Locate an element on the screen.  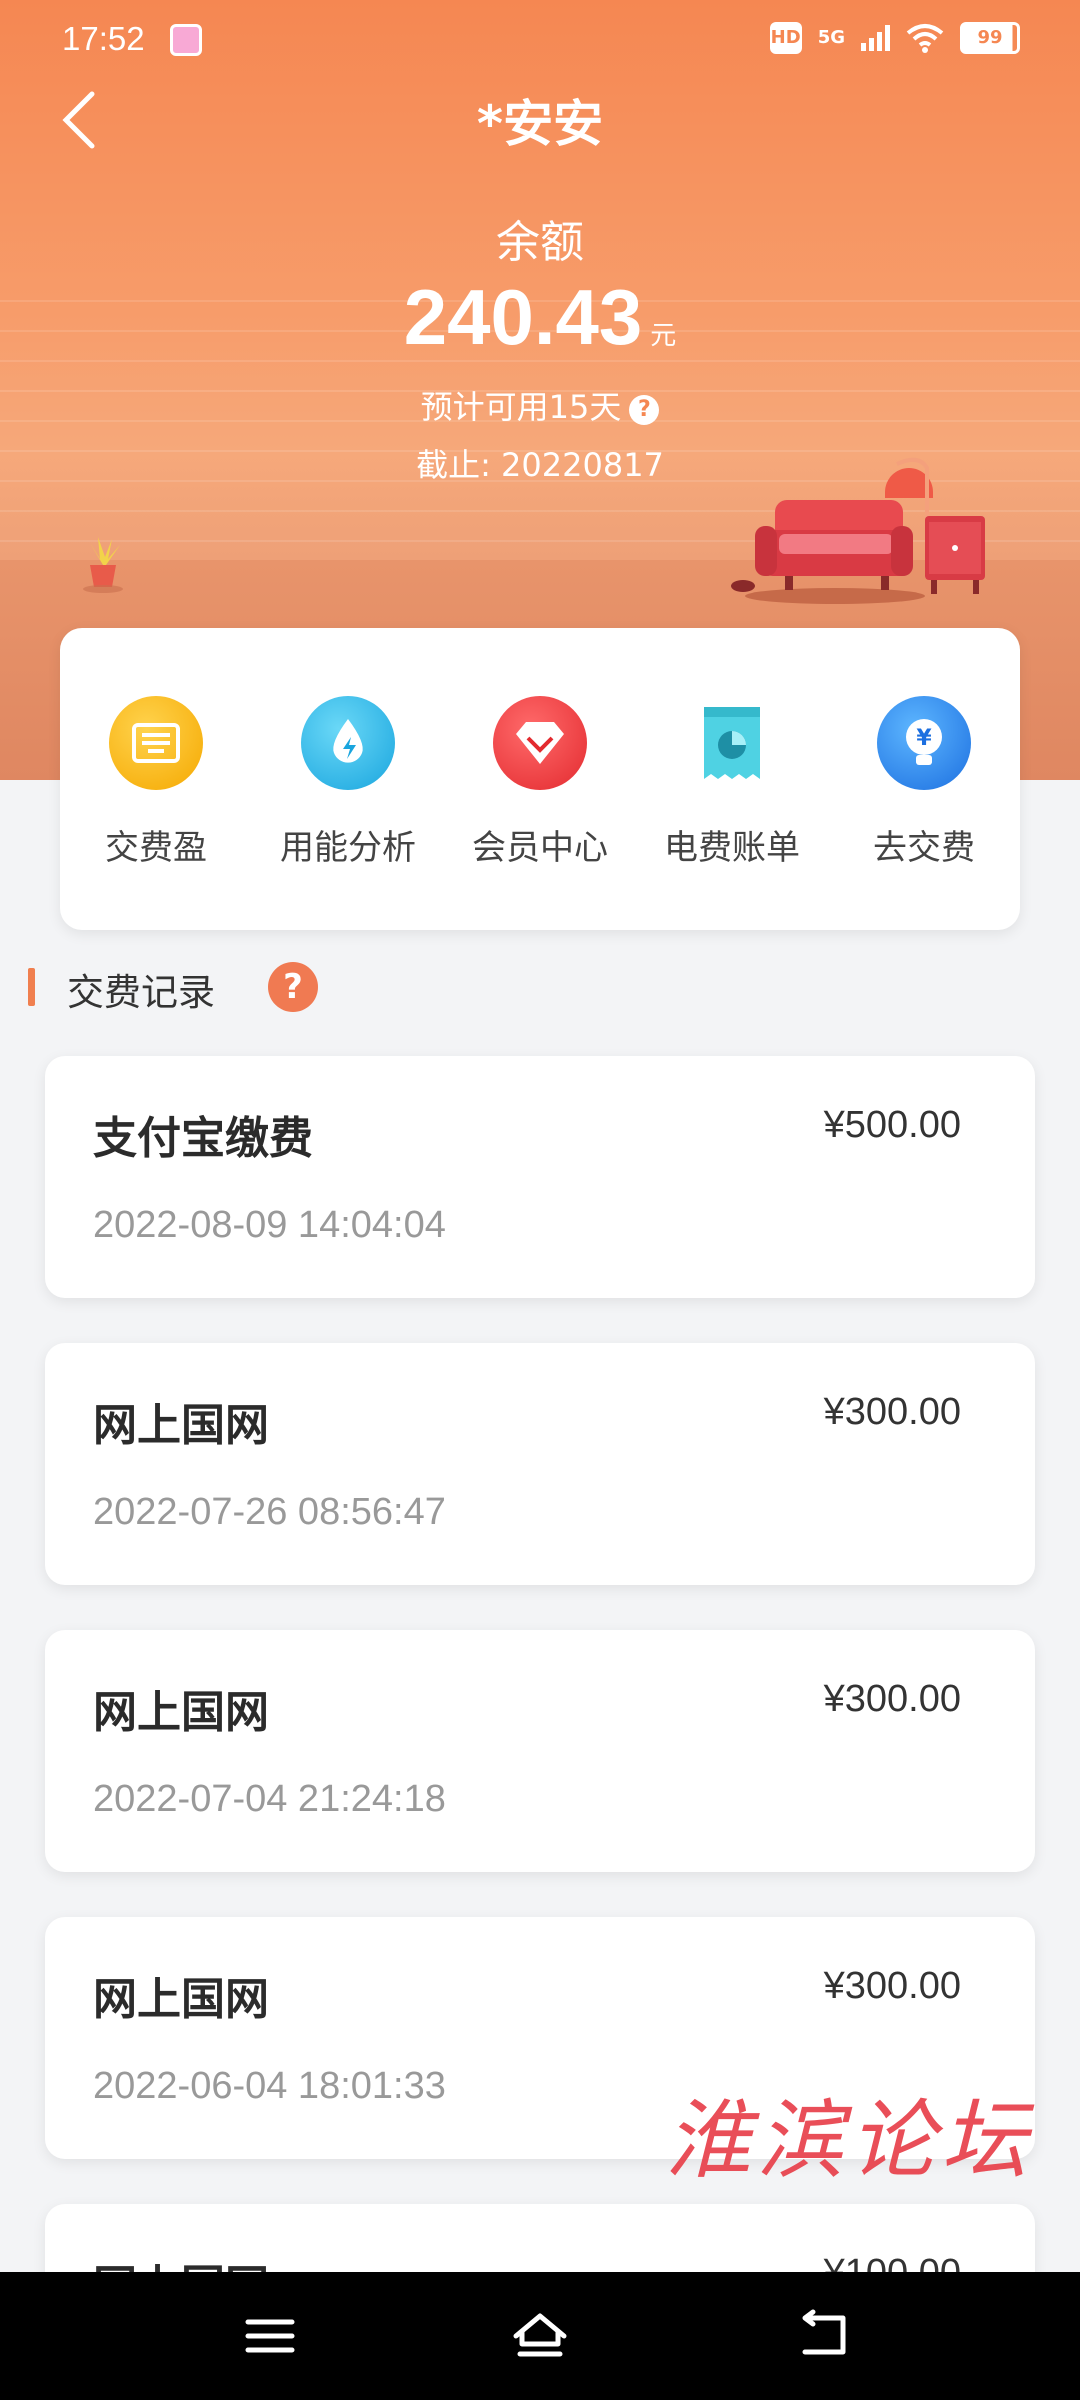
record-name: 支付宝缴费 is located at coordinates (203, 1138).